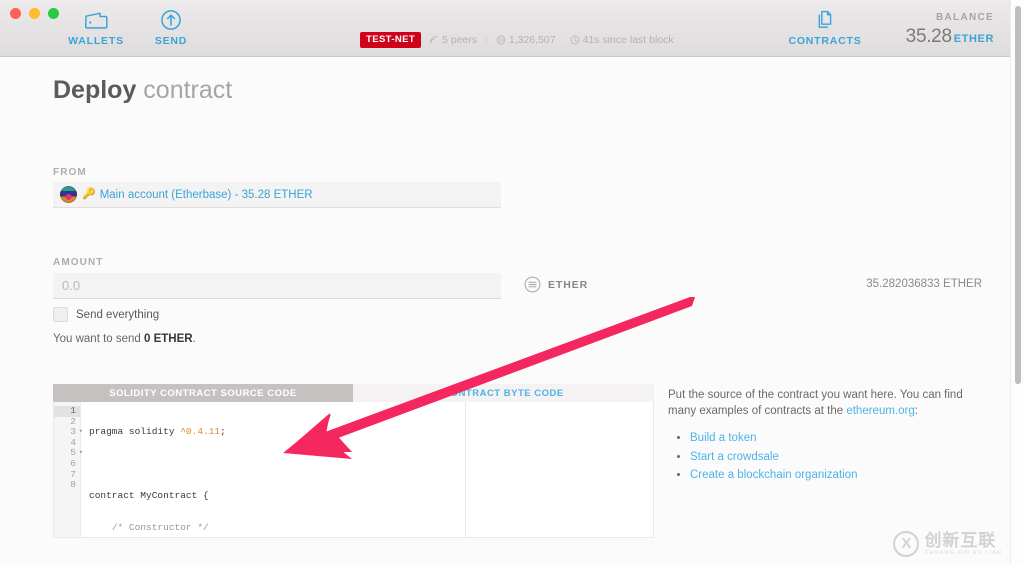 Image resolution: width=1024 pixels, height=565 pixels. What do you see at coordinates (73, 442) in the screenshot?
I see `gutter-line-4: 4` at bounding box center [73, 442].